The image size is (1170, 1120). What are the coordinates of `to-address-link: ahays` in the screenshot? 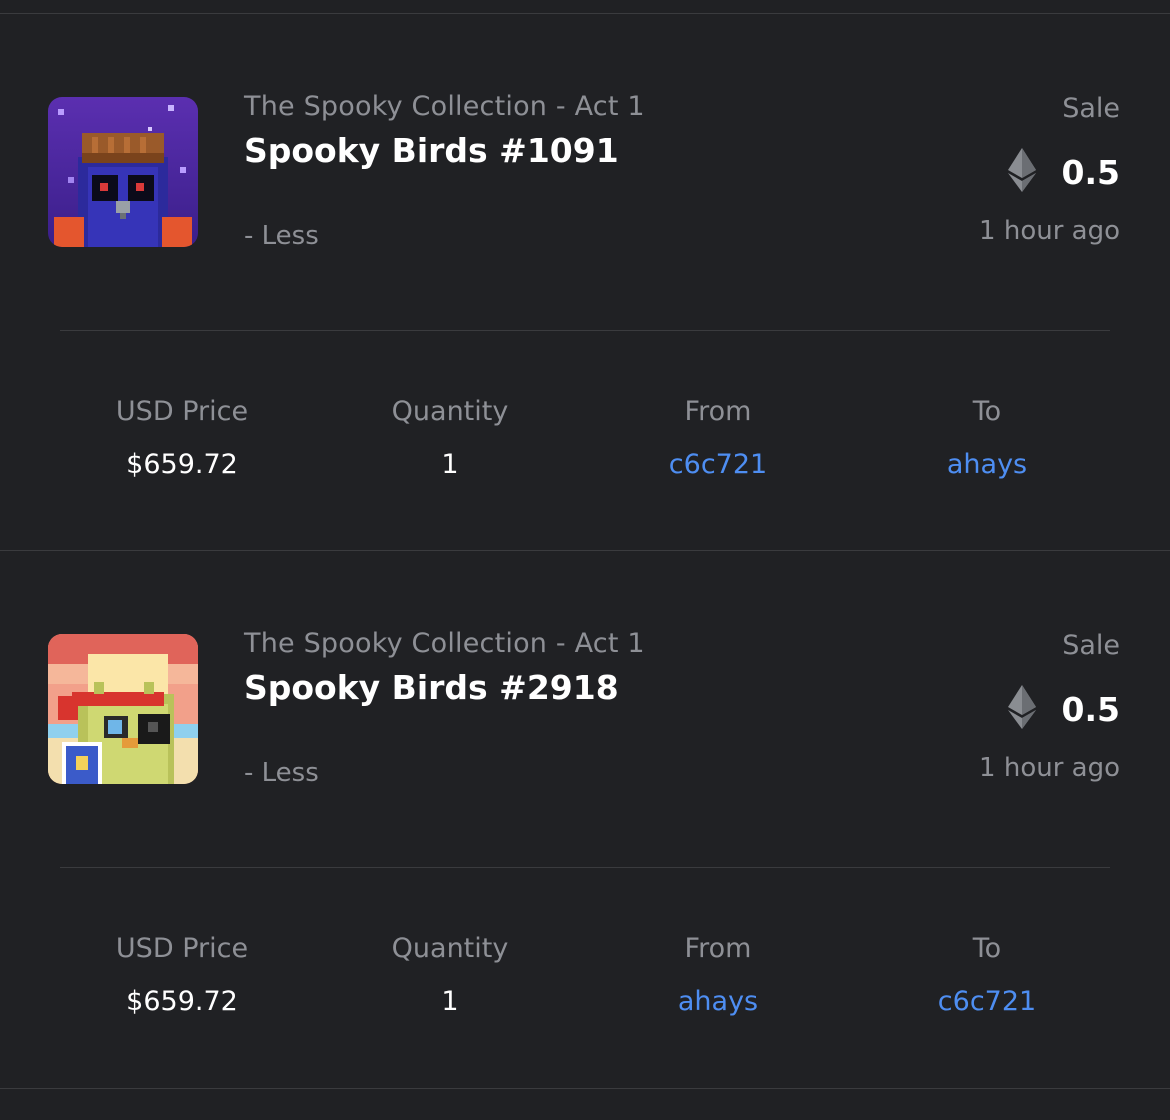 It's located at (987, 464).